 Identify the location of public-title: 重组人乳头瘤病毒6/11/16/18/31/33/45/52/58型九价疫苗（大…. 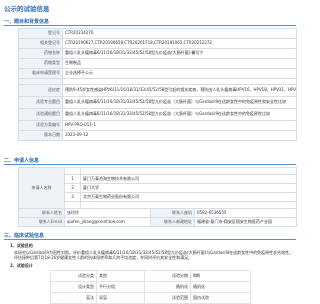
(179, 114).